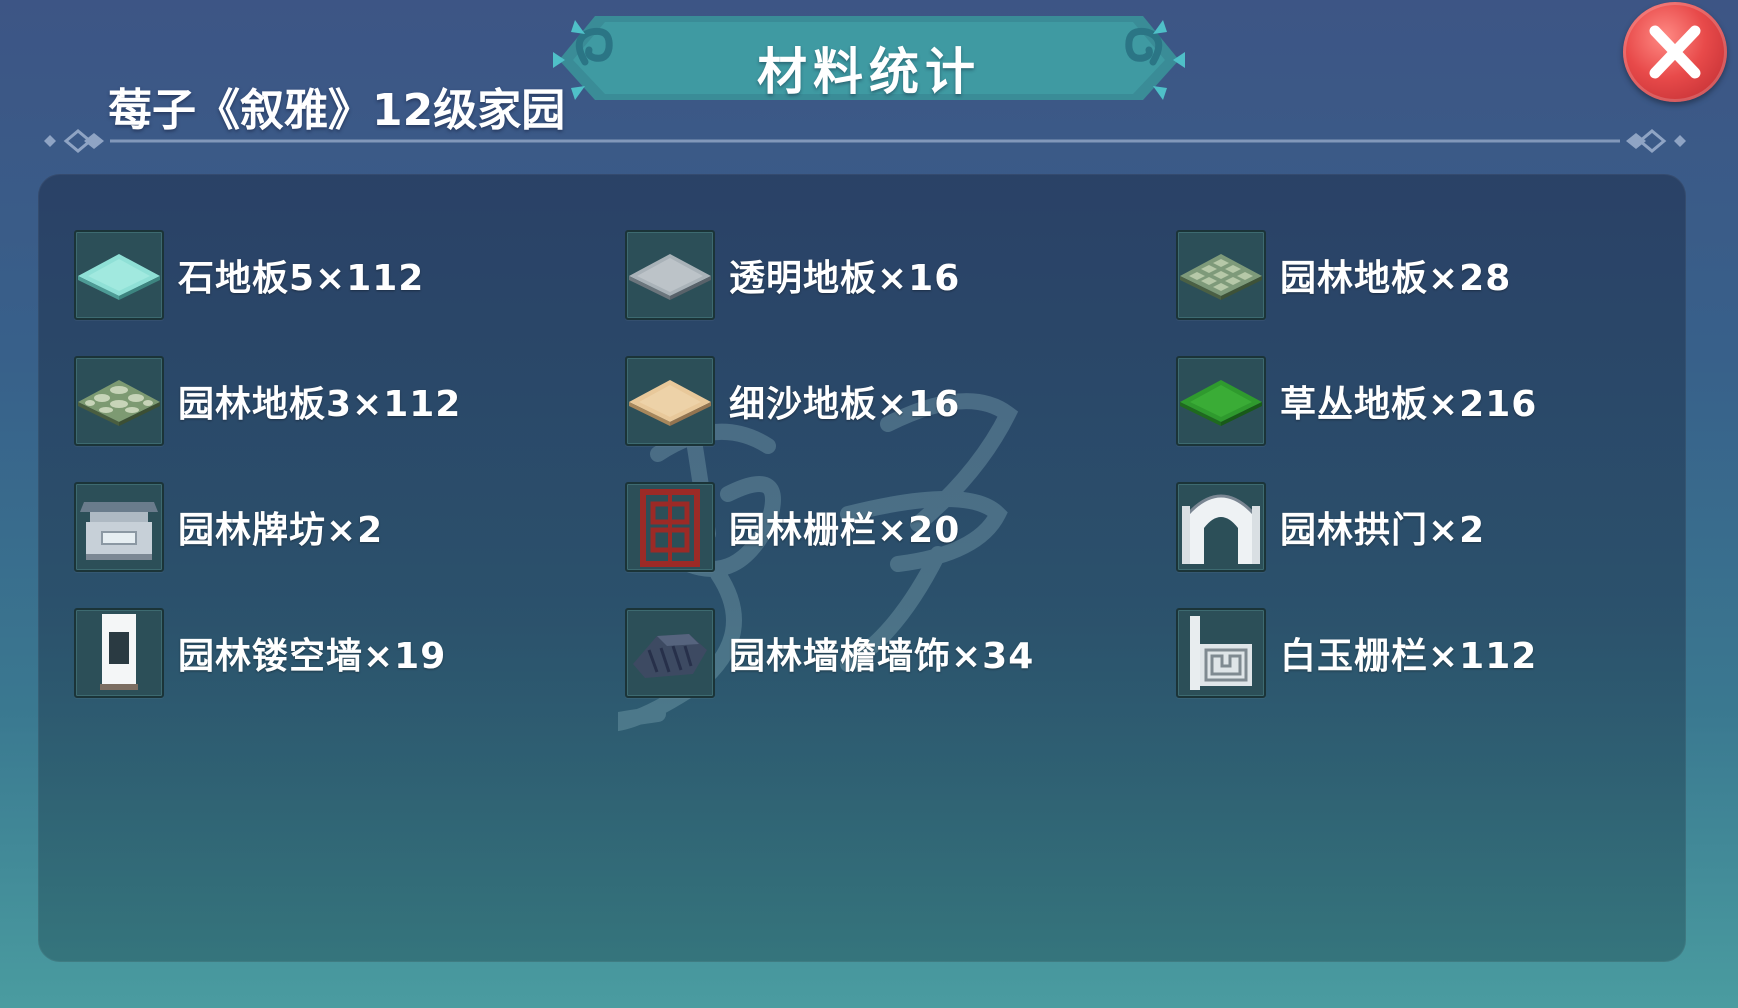  What do you see at coordinates (1396, 278) in the screenshot?
I see `material-label: 园林地板×28` at bounding box center [1396, 278].